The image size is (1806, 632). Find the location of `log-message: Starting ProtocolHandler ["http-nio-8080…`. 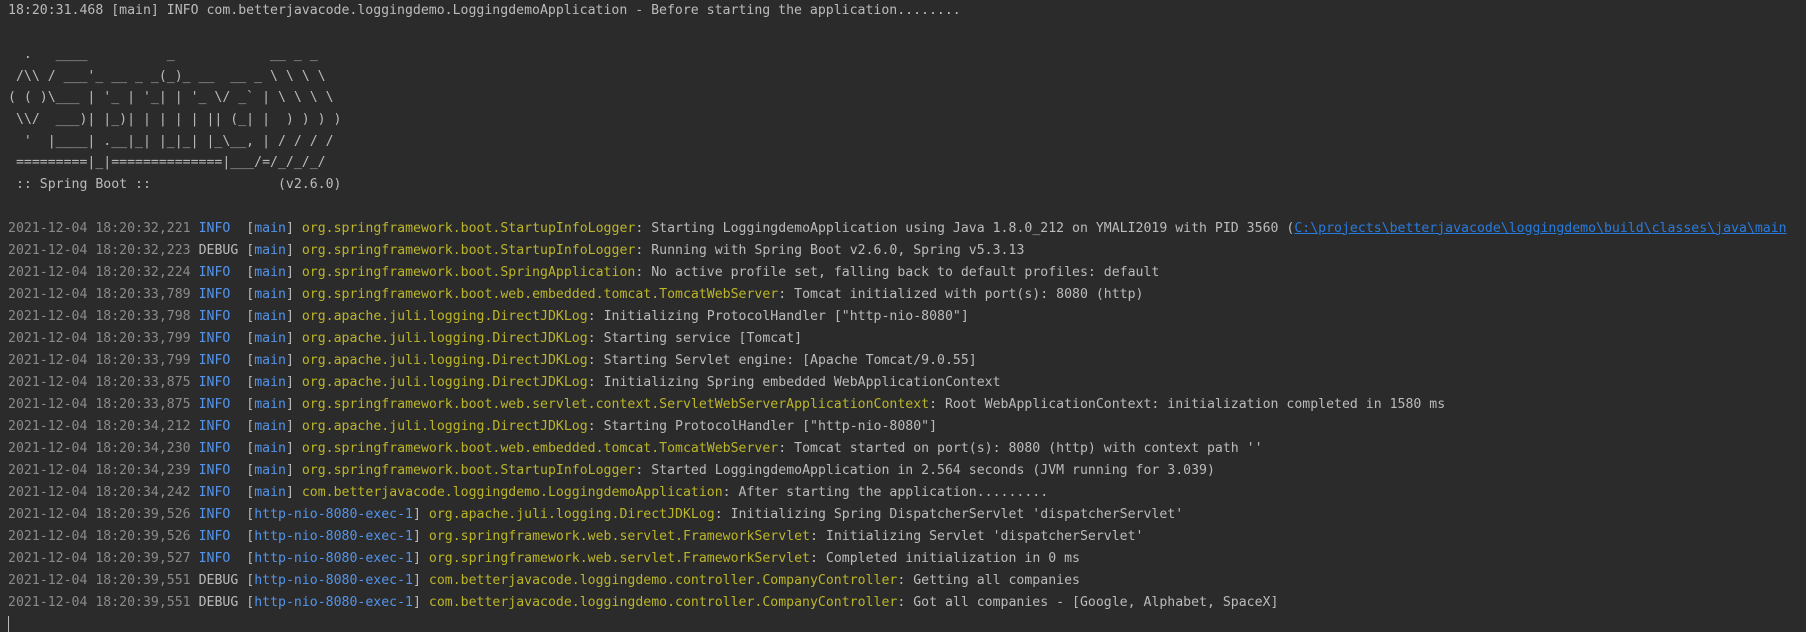

log-message: Starting ProtocolHandler ["http-nio-8080… is located at coordinates (770, 426).